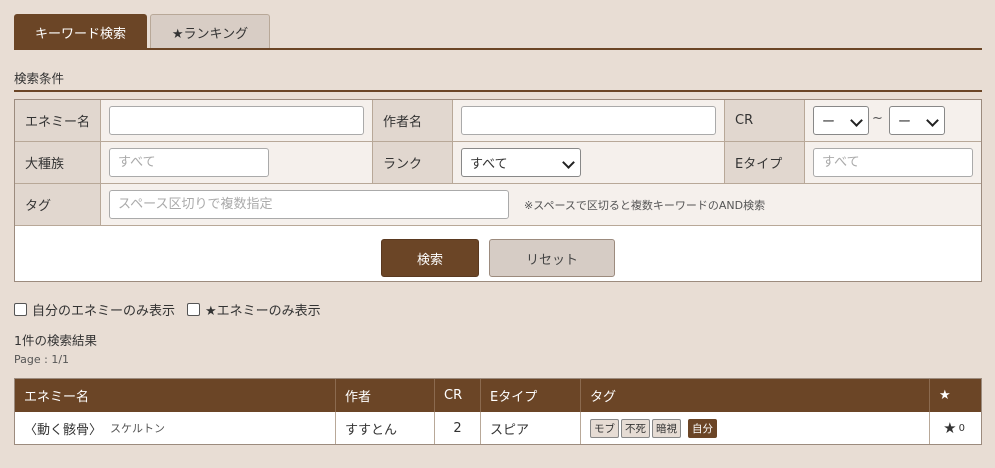 The height and width of the screenshot is (468, 995). I want to click on condition-row-1: エネミー名 作者名 CR ー ~ ー, so click(498, 121).